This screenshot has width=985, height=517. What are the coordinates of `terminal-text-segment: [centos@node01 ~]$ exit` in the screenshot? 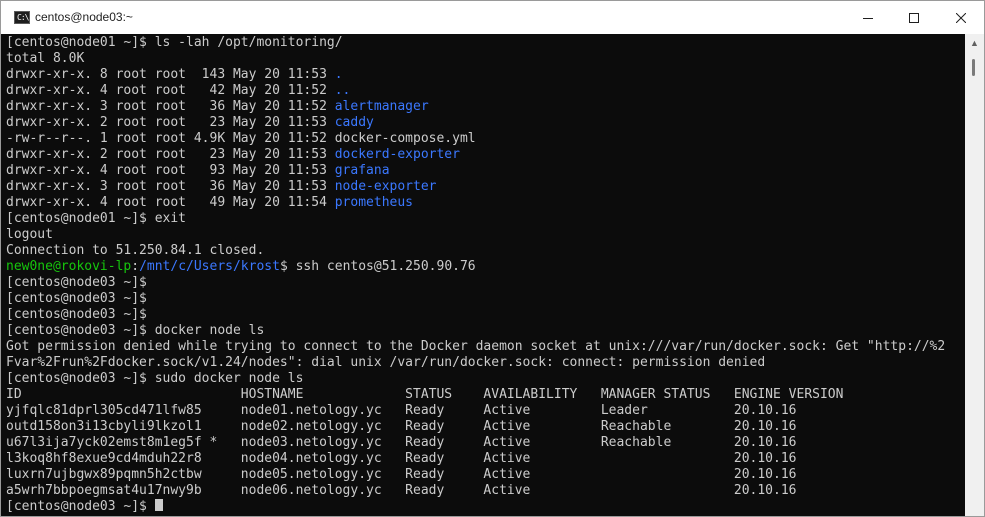 It's located at (96, 218).